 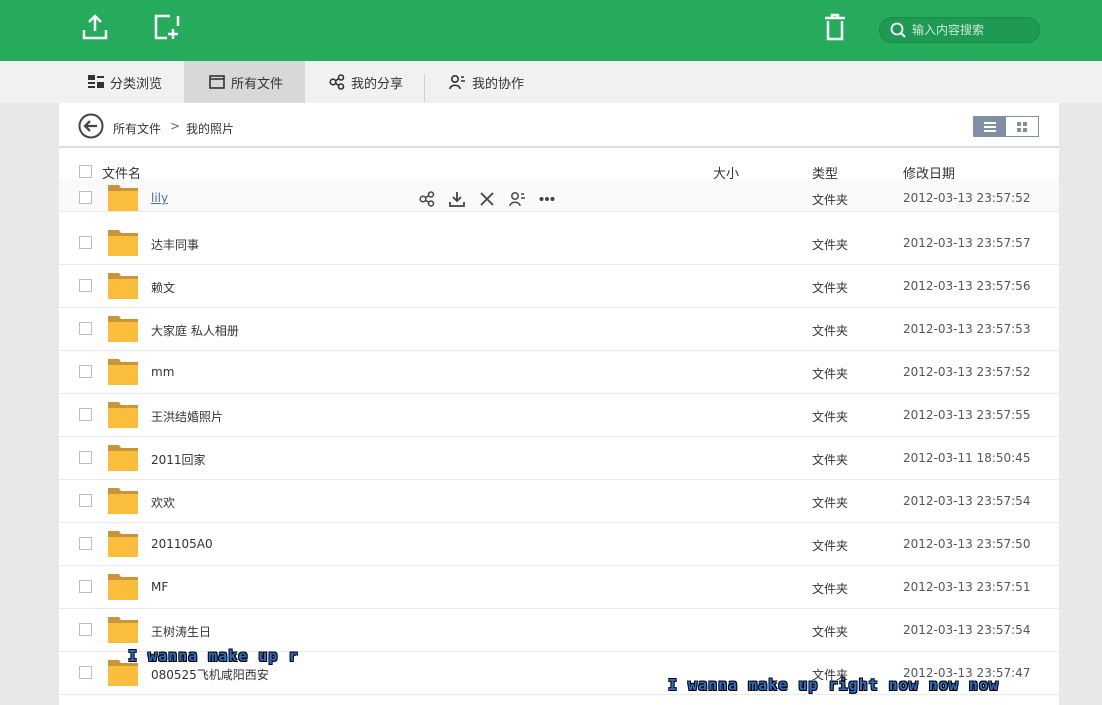 What do you see at coordinates (182, 544) in the screenshot?
I see `file-name: 201105A0` at bounding box center [182, 544].